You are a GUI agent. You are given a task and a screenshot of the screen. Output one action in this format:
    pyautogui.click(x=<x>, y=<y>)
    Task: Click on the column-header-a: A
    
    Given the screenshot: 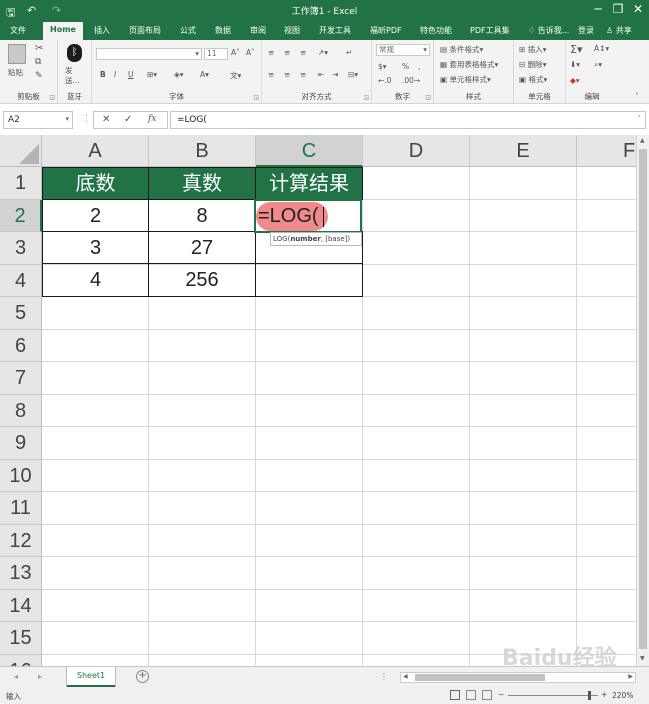 What is the action you would take?
    pyautogui.click(x=95, y=151)
    